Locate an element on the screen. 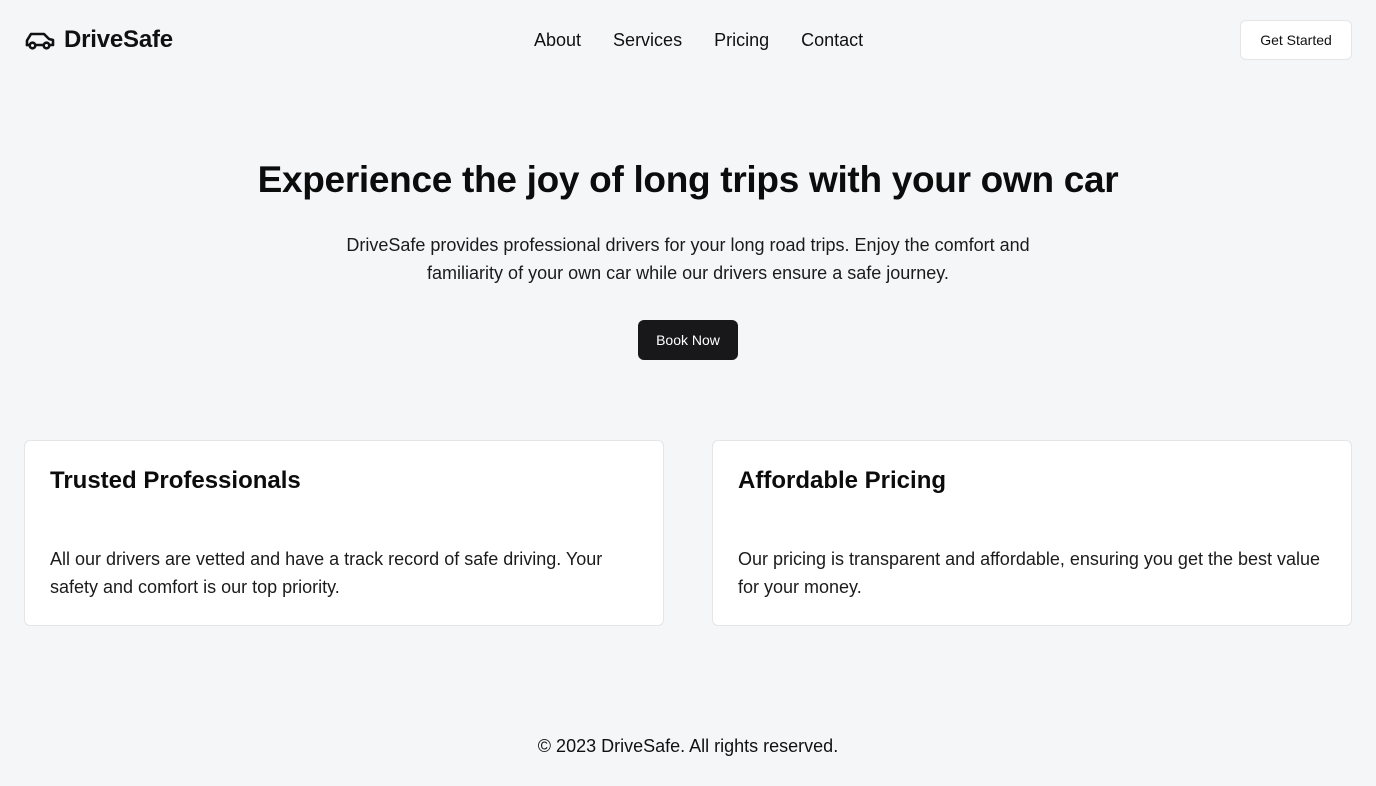 The image size is (1376, 786). brand-logo-link: DriveSafe is located at coordinates (98, 40).